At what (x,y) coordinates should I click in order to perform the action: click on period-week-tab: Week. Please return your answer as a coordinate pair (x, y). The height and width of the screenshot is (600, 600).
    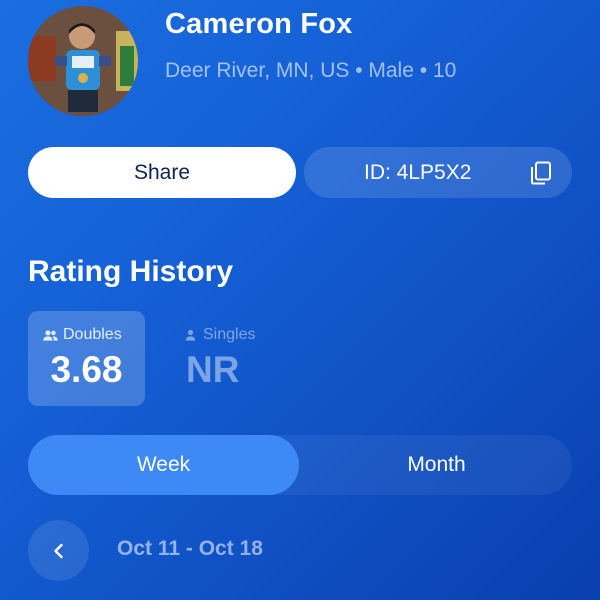
    Looking at the image, I should click on (163, 465).